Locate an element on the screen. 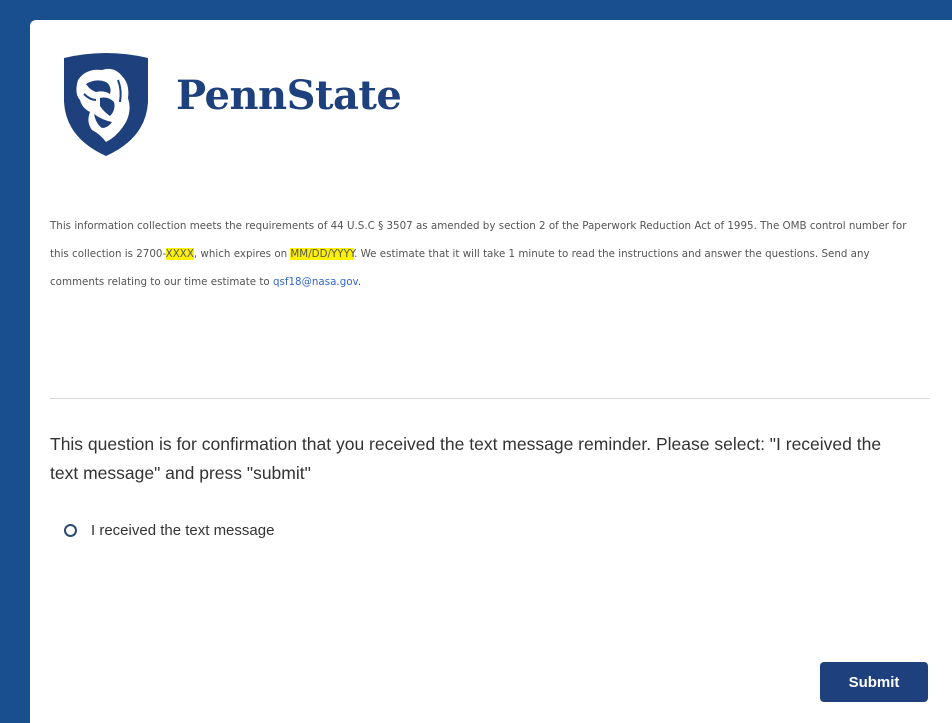  option-label: I received the text message is located at coordinates (183, 530).